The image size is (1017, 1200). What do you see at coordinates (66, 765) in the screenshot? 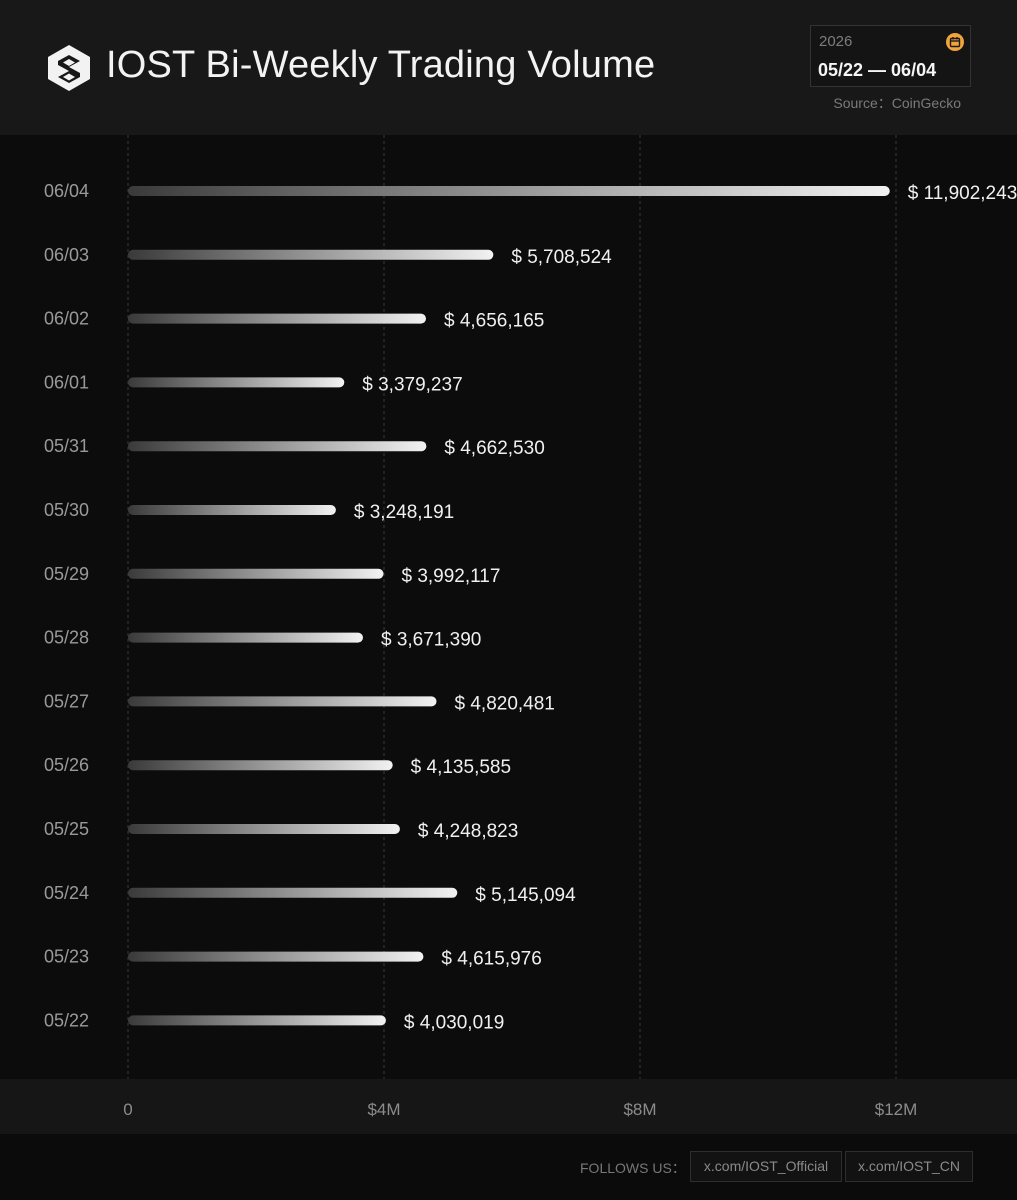
I see `category-label: 05/26` at bounding box center [66, 765].